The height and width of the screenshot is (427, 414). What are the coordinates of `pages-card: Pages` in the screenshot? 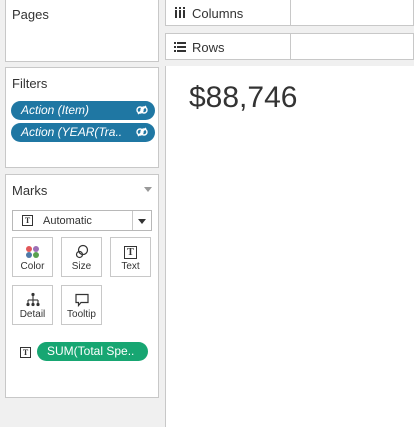 It's located at (82, 31).